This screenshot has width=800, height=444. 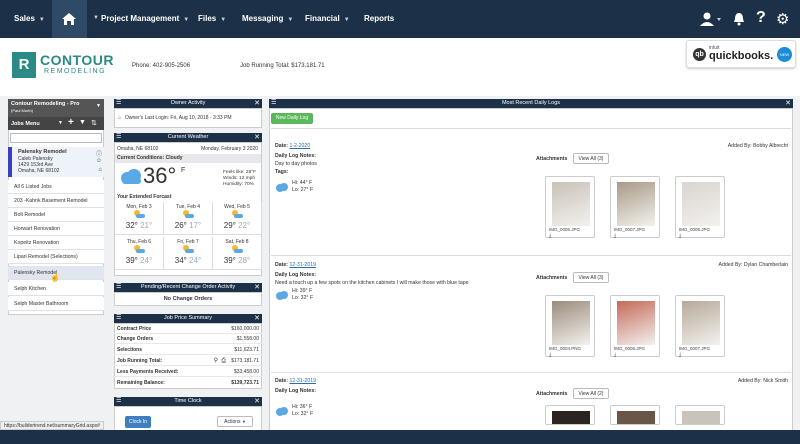 What do you see at coordinates (741, 54) in the screenshot?
I see `quickbooks-badge: qb intuit quickbooks. NEW` at bounding box center [741, 54].